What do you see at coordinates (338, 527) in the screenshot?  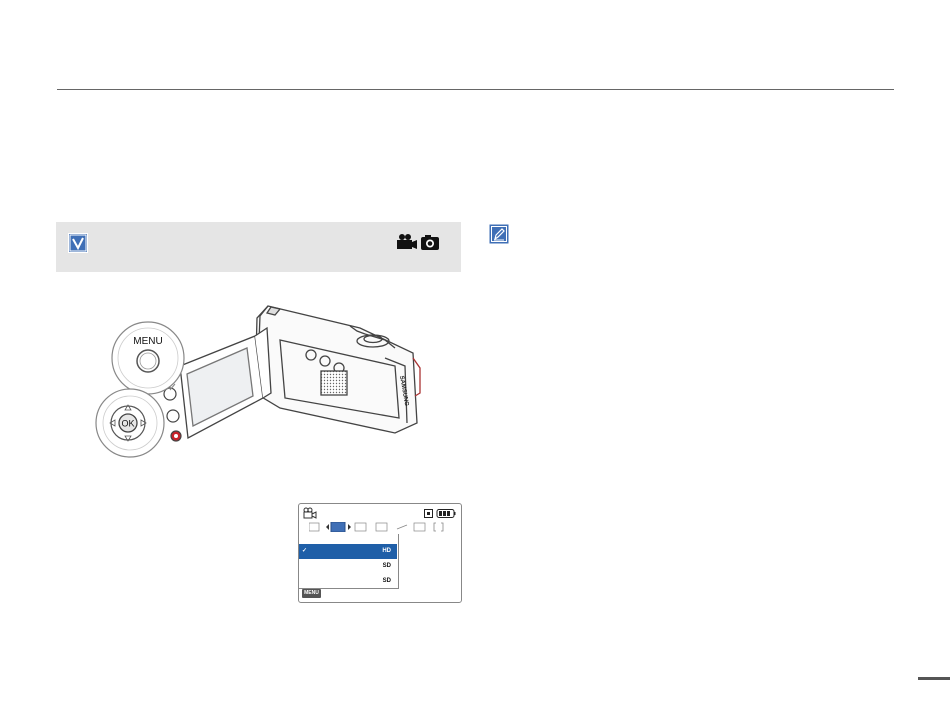 I see `selected-tab` at bounding box center [338, 527].